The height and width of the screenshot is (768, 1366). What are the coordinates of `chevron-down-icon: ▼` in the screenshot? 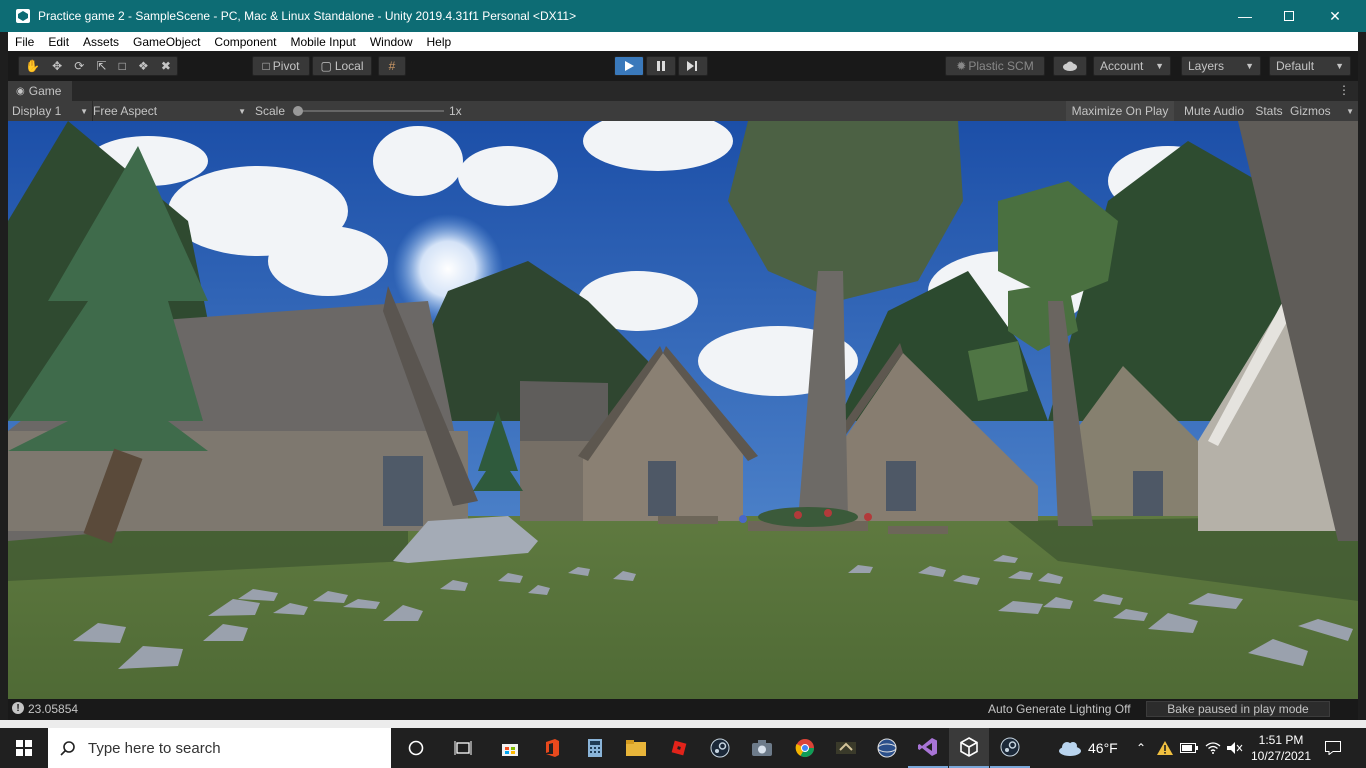 It's located at (84, 111).